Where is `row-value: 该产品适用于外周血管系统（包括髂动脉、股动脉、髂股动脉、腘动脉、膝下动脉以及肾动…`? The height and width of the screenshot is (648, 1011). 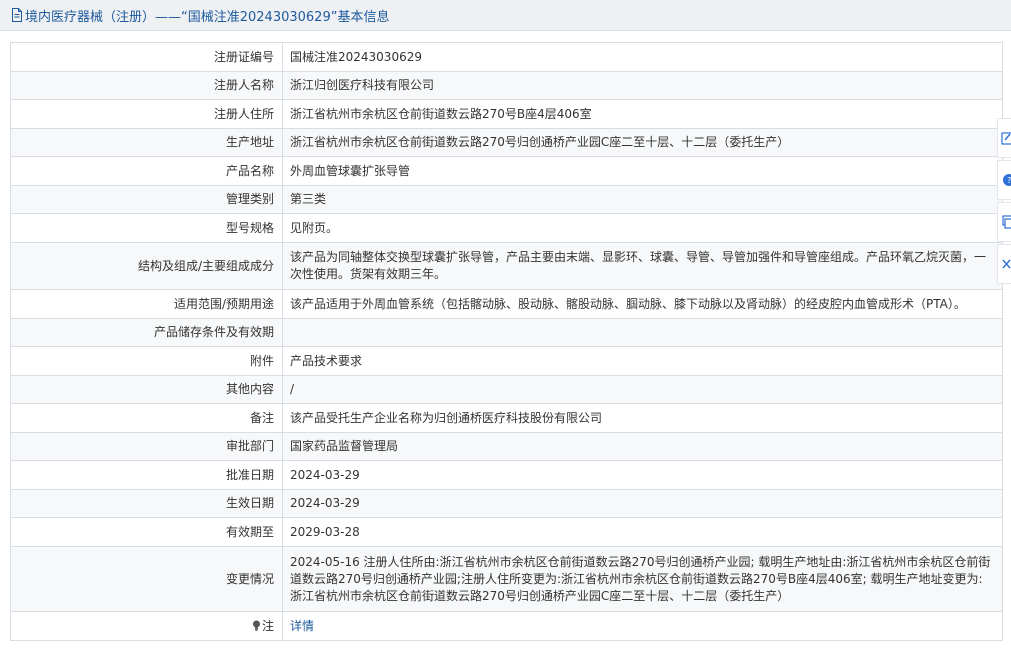
row-value: 该产品适用于外周血管系统（包括髂动脉、股动脉、髂股动脉、腘动脉、膝下动脉以及肾动… is located at coordinates (642, 304).